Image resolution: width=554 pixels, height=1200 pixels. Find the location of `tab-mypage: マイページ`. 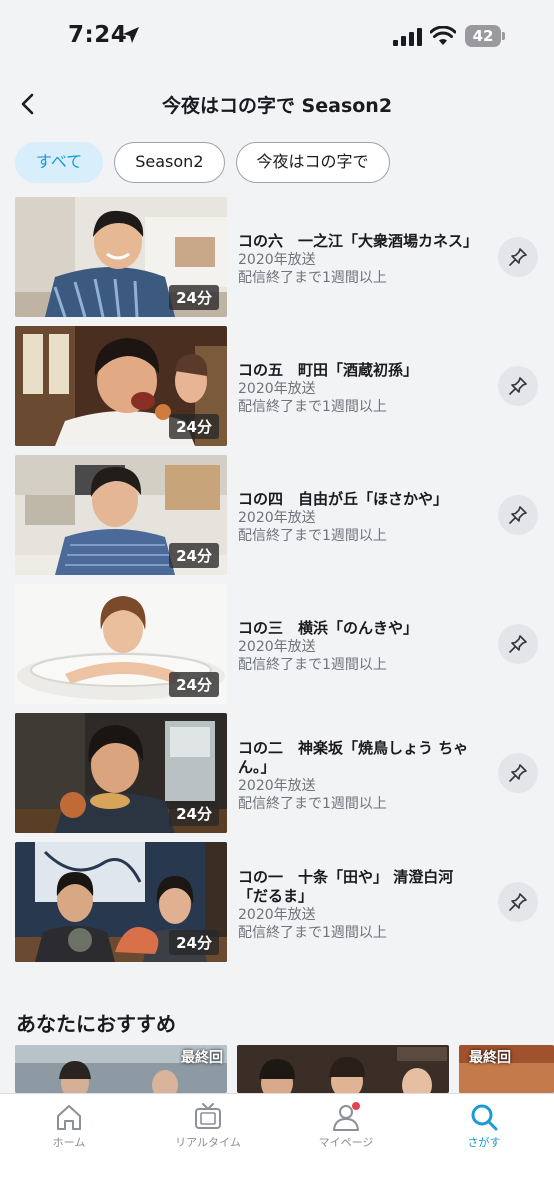

tab-mypage: マイページ is located at coordinates (346, 1126).